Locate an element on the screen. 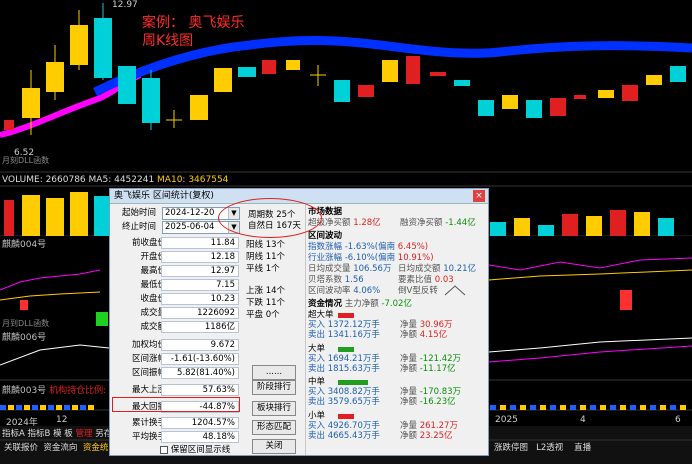  bottom-toolbar-1: 指标A 指标B 模 板 管理 另存为 is located at coordinates (61, 434).